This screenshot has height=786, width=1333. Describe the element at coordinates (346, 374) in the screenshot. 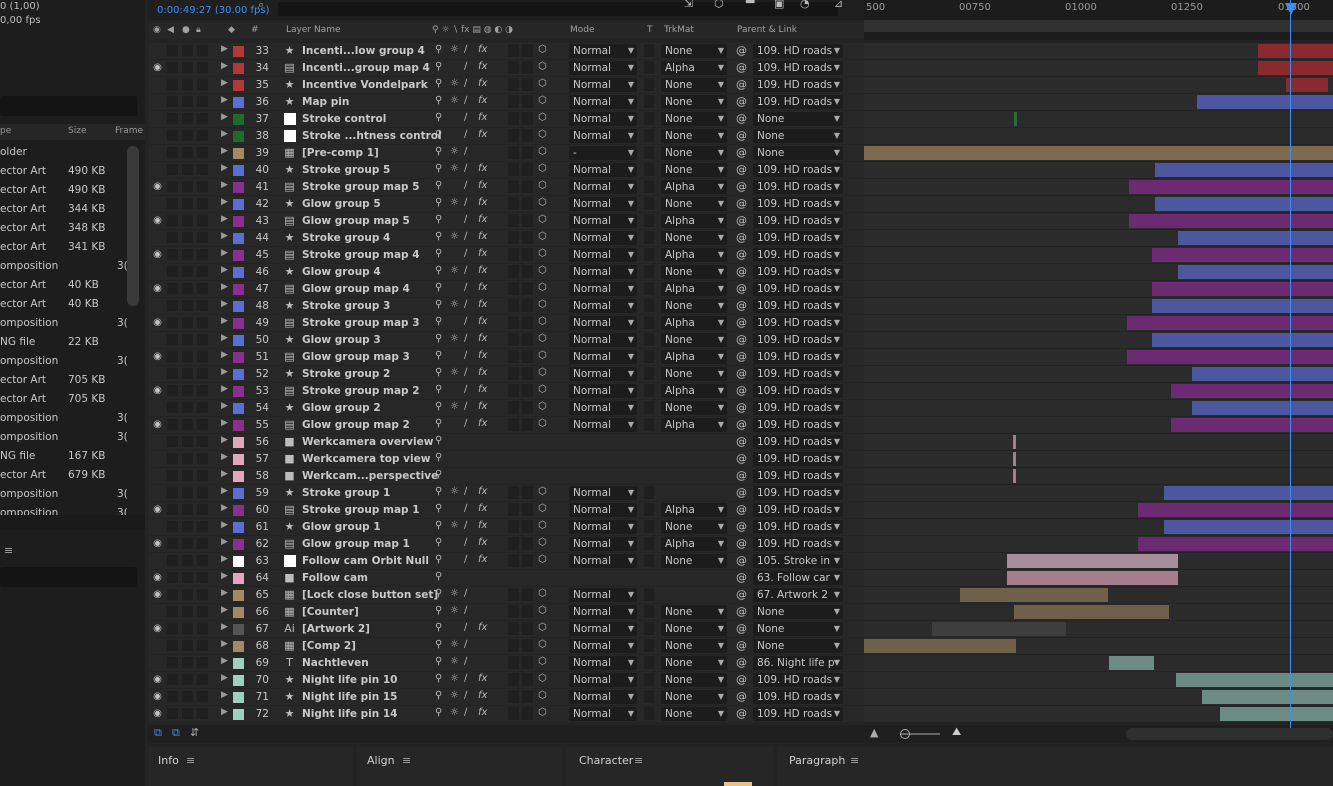

I see `layer-name: Stroke group 2` at that location.